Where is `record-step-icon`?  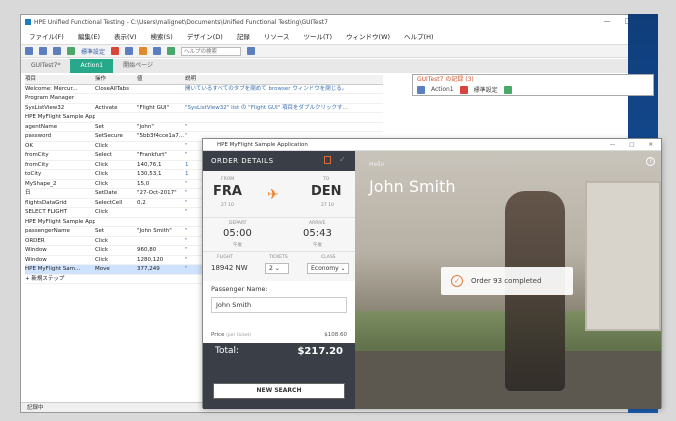
record-step-icon is located at coordinates (507, 89).